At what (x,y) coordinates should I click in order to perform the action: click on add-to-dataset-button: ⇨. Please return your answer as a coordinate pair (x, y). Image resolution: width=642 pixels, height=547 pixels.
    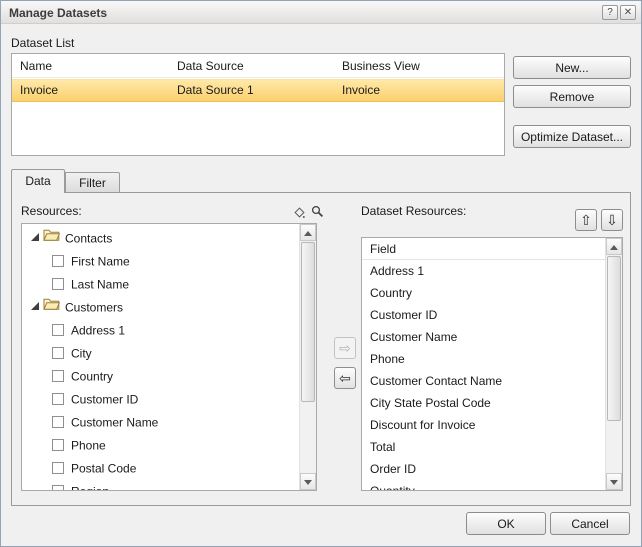
    Looking at the image, I should click on (345, 348).